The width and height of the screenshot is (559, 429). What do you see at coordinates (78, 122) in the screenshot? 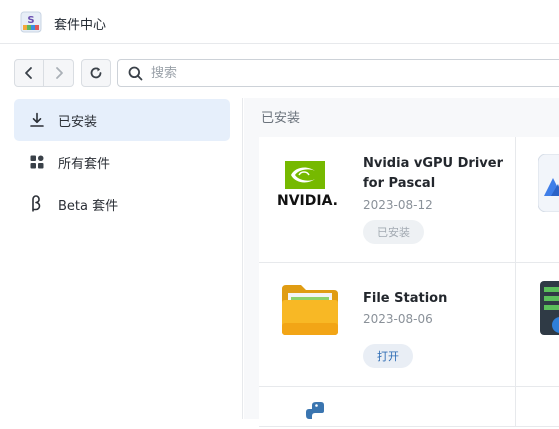
I see `sidebar-item-label: 已安装` at bounding box center [78, 122].